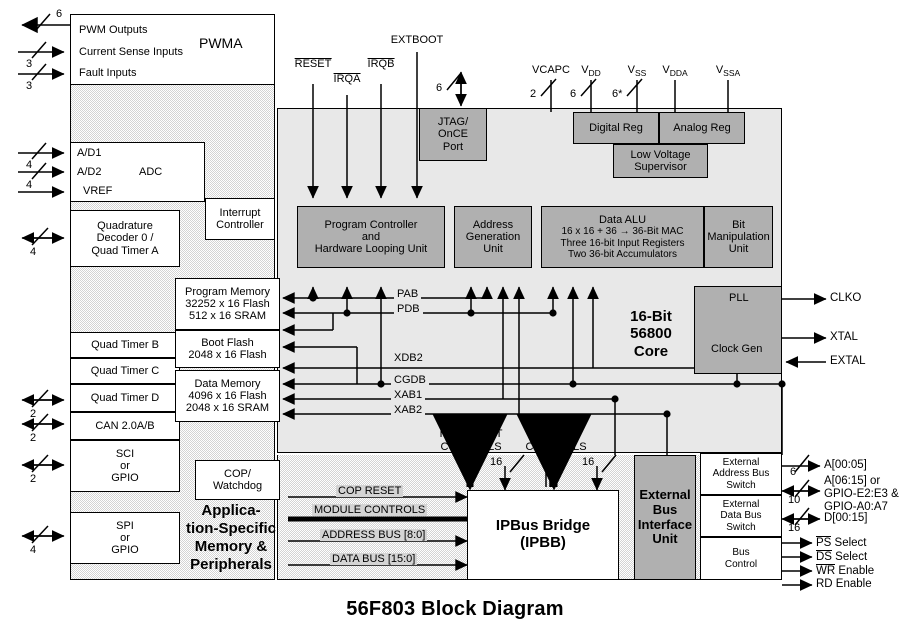 The image size is (910, 632). I want to click on asp-line-4: Peripherals, so click(231, 564).